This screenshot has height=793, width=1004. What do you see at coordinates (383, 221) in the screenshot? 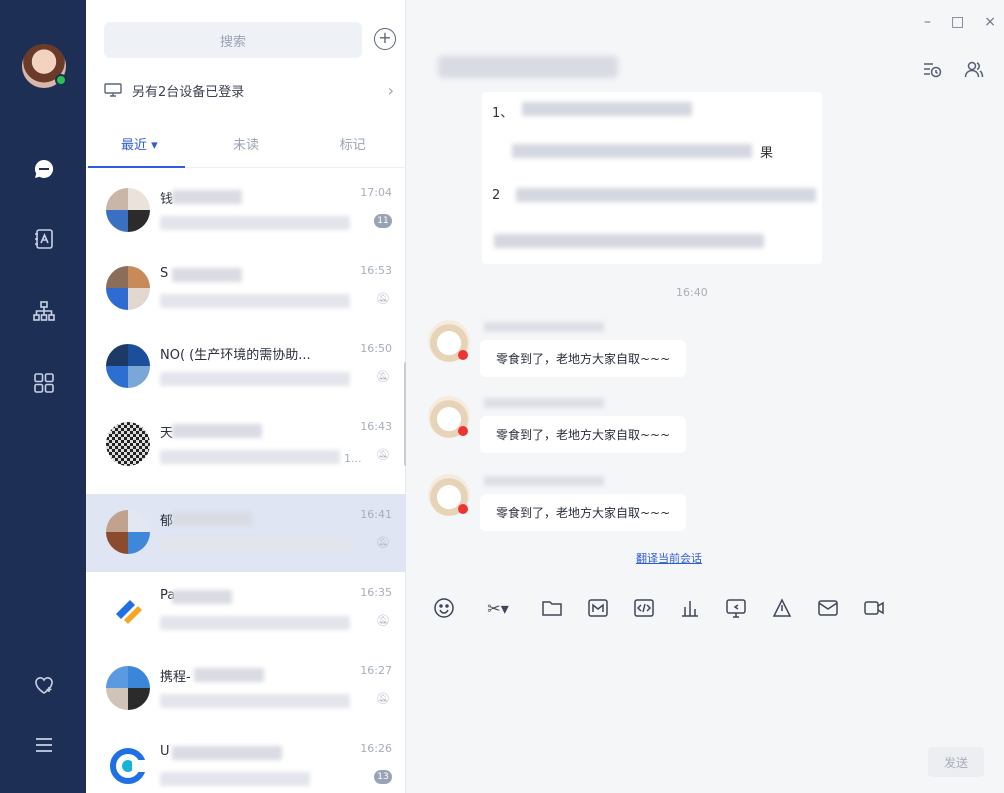
I see `unread-badge: 11` at bounding box center [383, 221].